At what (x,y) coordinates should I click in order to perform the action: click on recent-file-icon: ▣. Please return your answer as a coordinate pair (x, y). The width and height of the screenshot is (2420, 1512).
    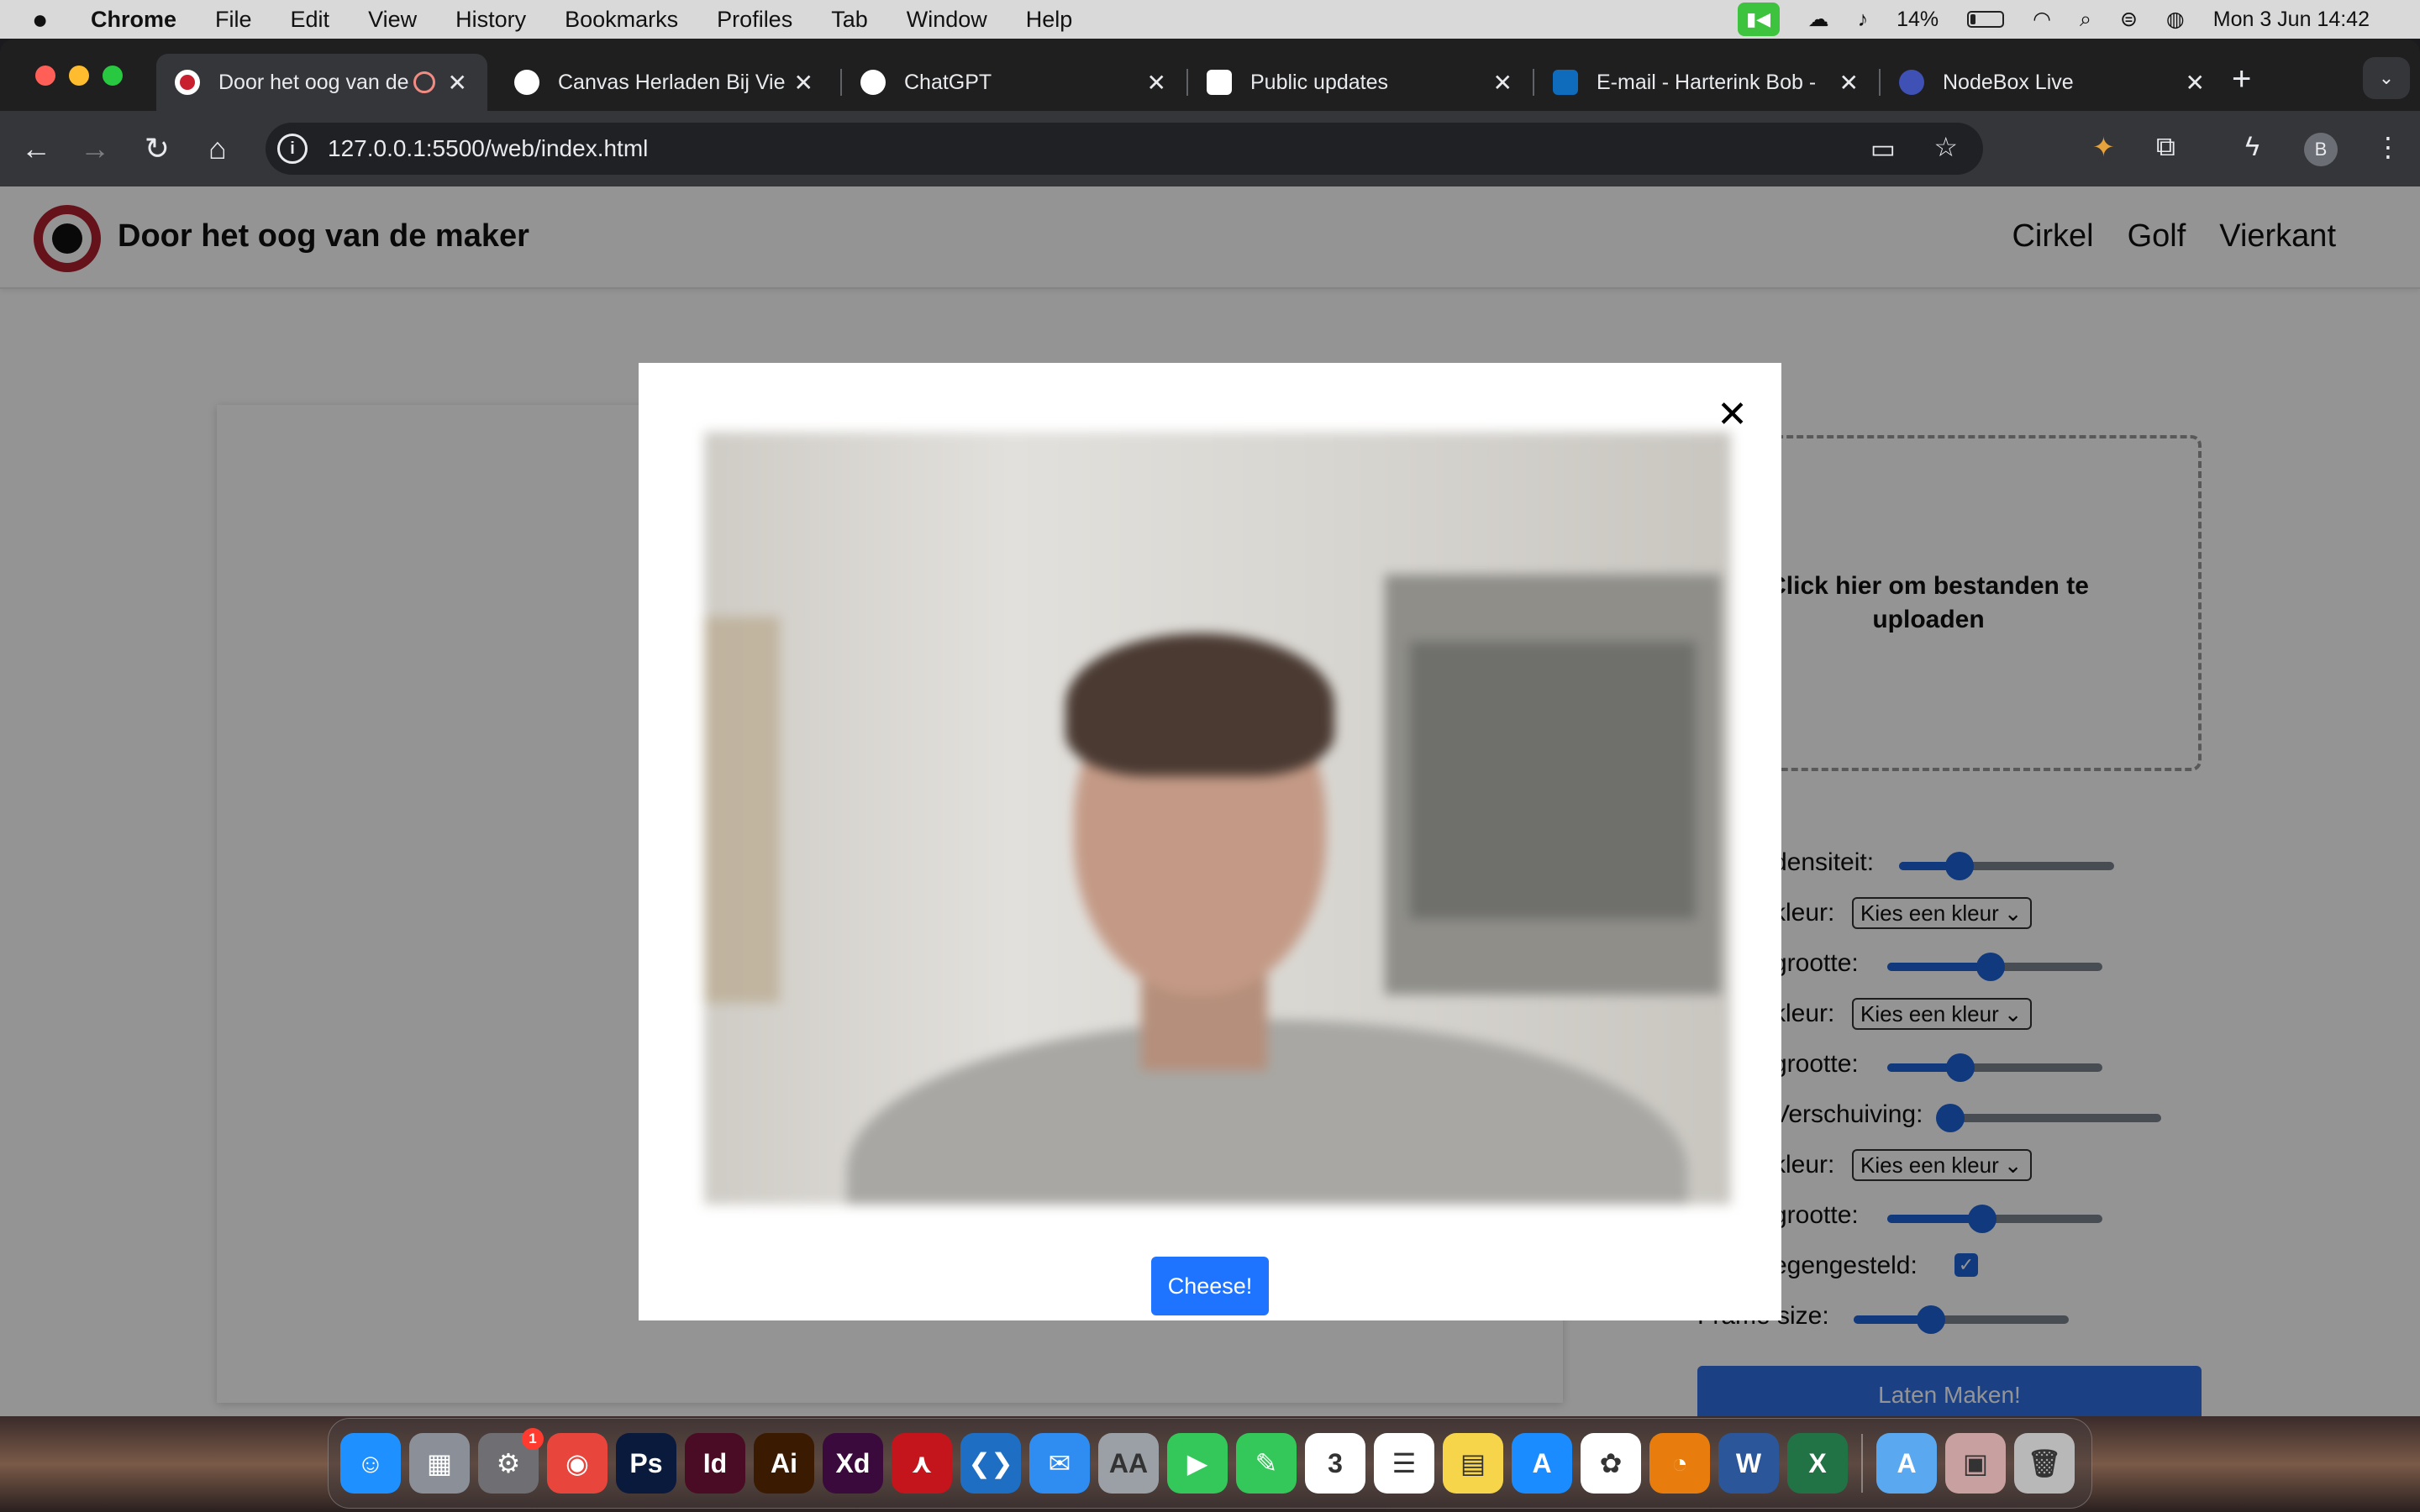
    Looking at the image, I should click on (1976, 1463).